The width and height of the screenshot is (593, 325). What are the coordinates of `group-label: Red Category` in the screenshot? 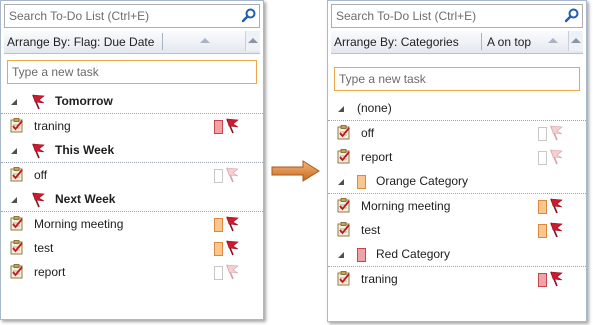 It's located at (413, 254).